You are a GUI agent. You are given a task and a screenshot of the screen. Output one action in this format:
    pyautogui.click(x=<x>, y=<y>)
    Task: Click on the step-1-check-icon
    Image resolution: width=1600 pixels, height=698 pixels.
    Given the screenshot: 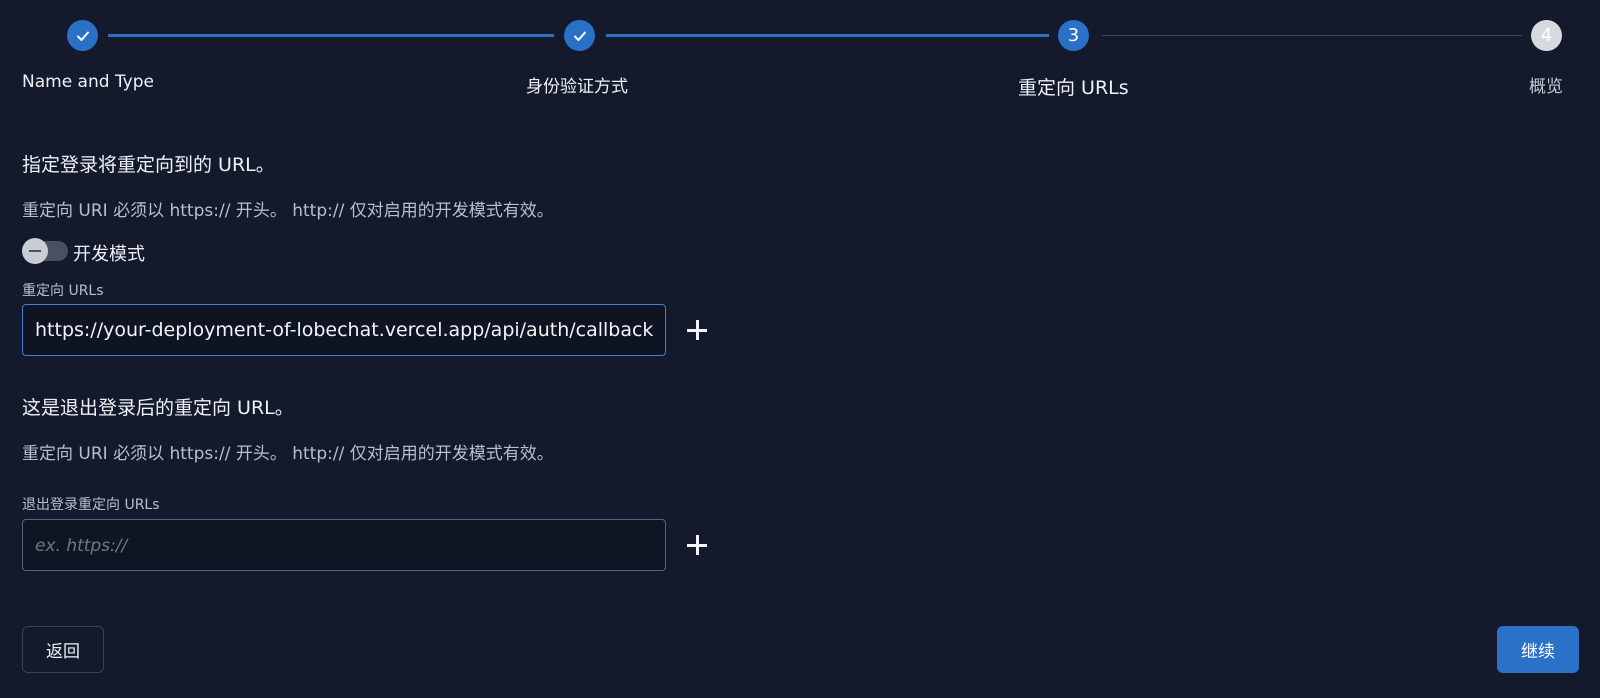 What is the action you would take?
    pyautogui.click(x=82, y=35)
    